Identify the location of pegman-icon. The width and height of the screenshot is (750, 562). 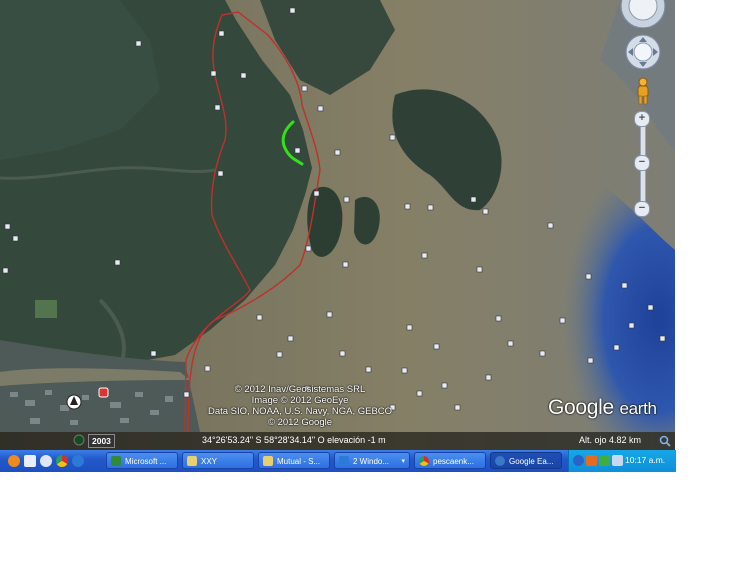
(643, 91).